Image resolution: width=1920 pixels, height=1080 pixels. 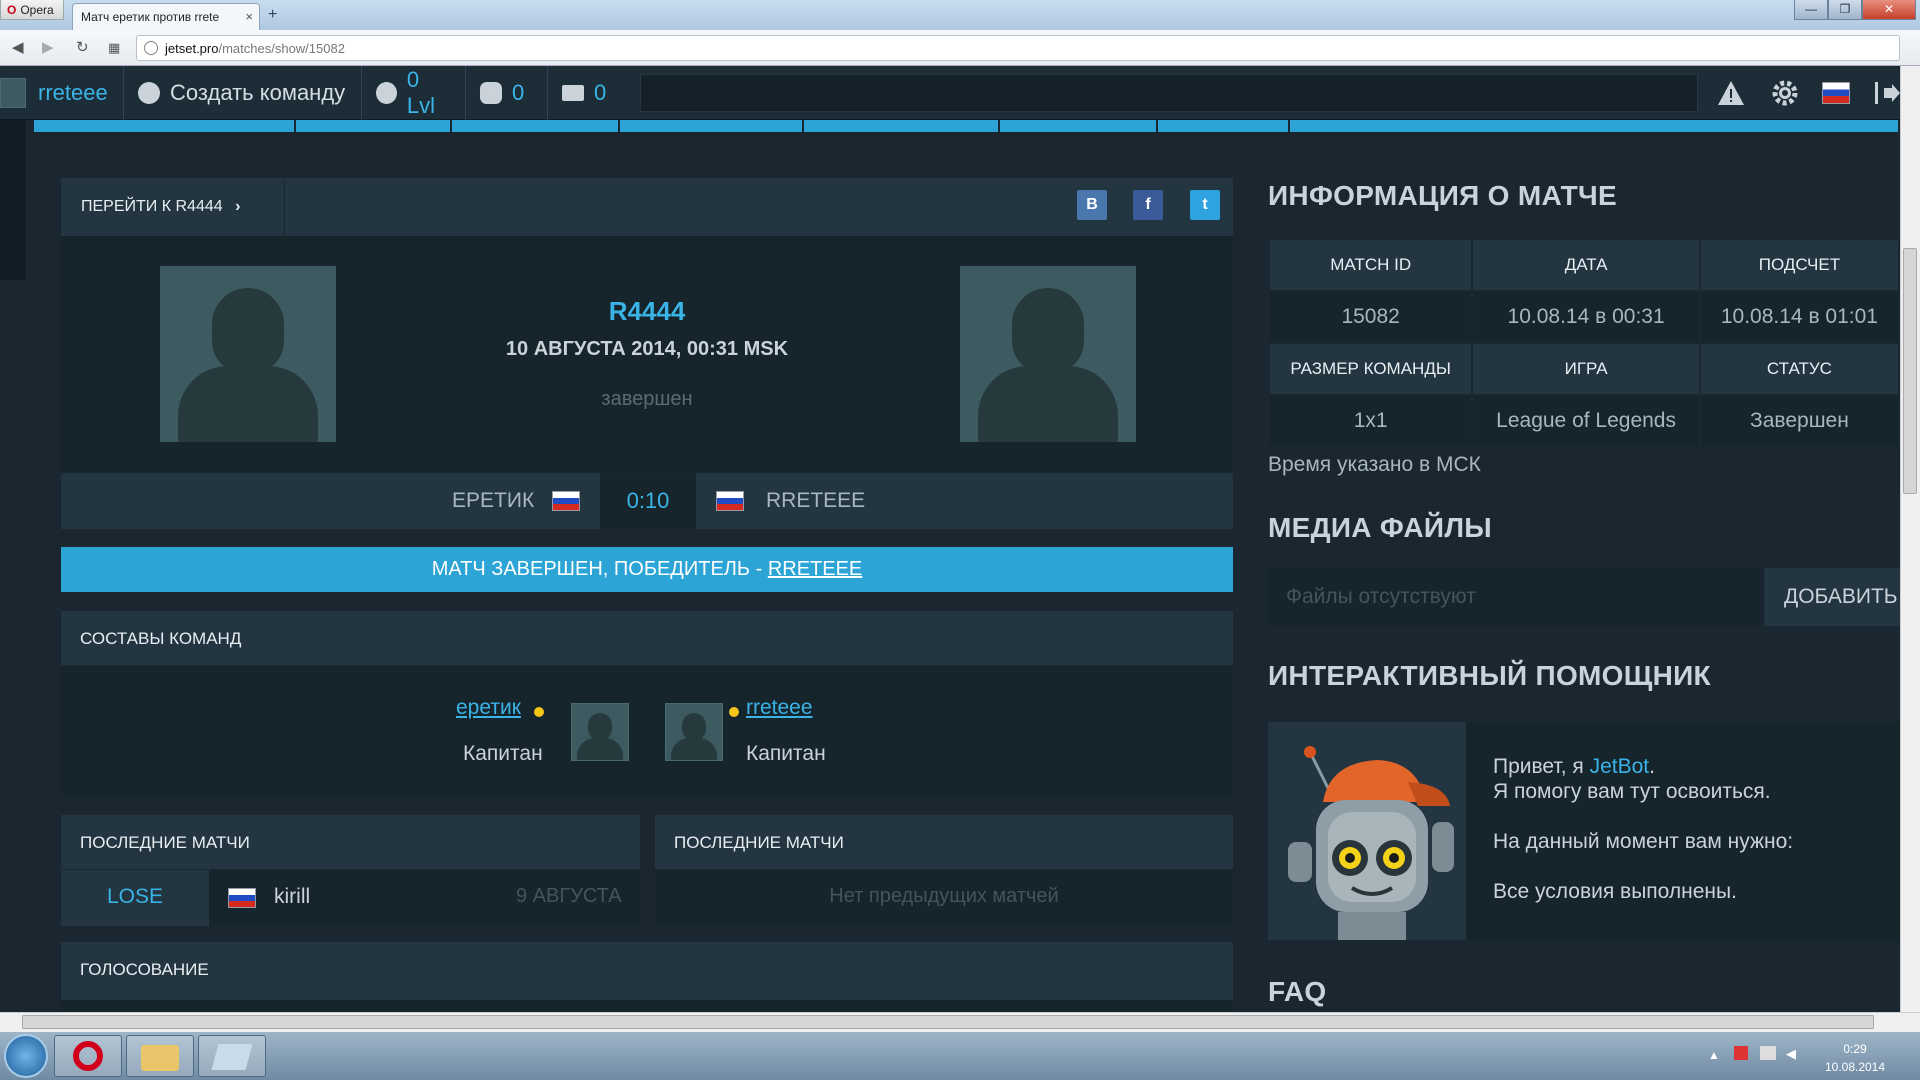 What do you see at coordinates (1370, 369) in the screenshot?
I see `table-header: РАЗМЕР КОМАНДЫ` at bounding box center [1370, 369].